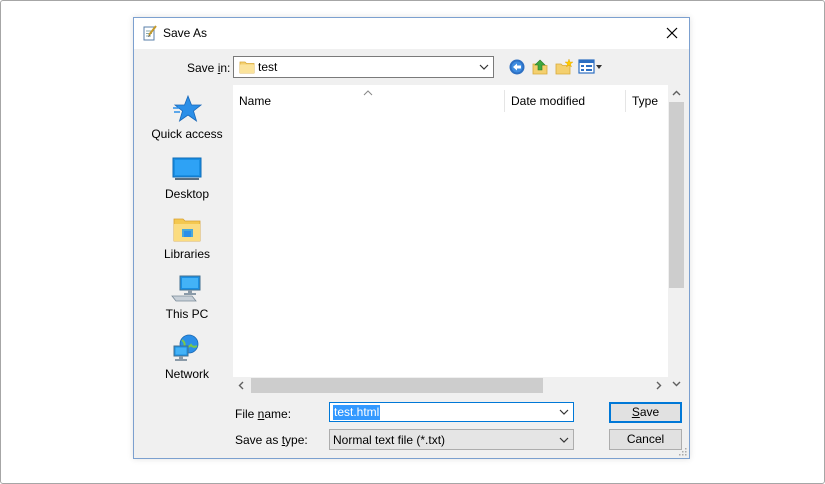 The height and width of the screenshot is (484, 825). What do you see at coordinates (187, 363) in the screenshot?
I see `place-network: Network` at bounding box center [187, 363].